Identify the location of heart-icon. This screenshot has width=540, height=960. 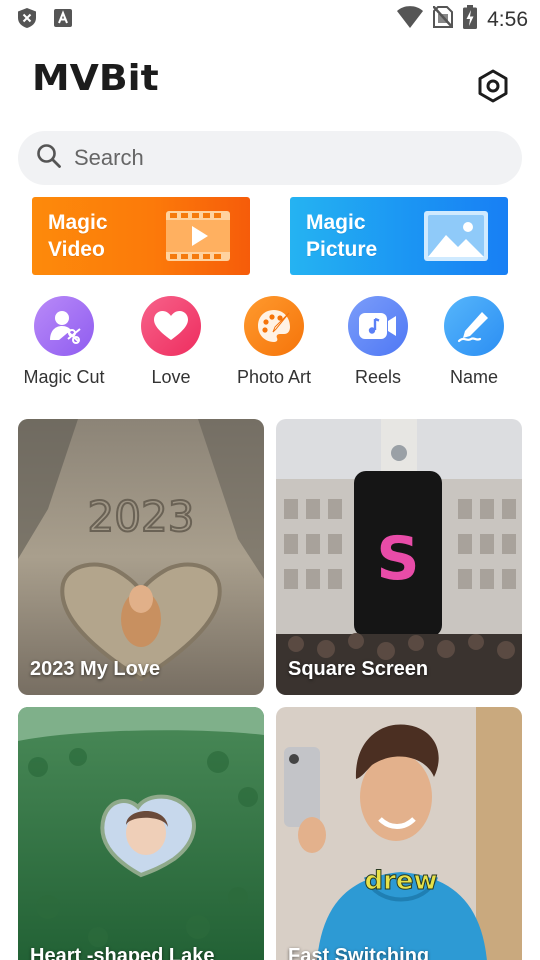
(171, 326).